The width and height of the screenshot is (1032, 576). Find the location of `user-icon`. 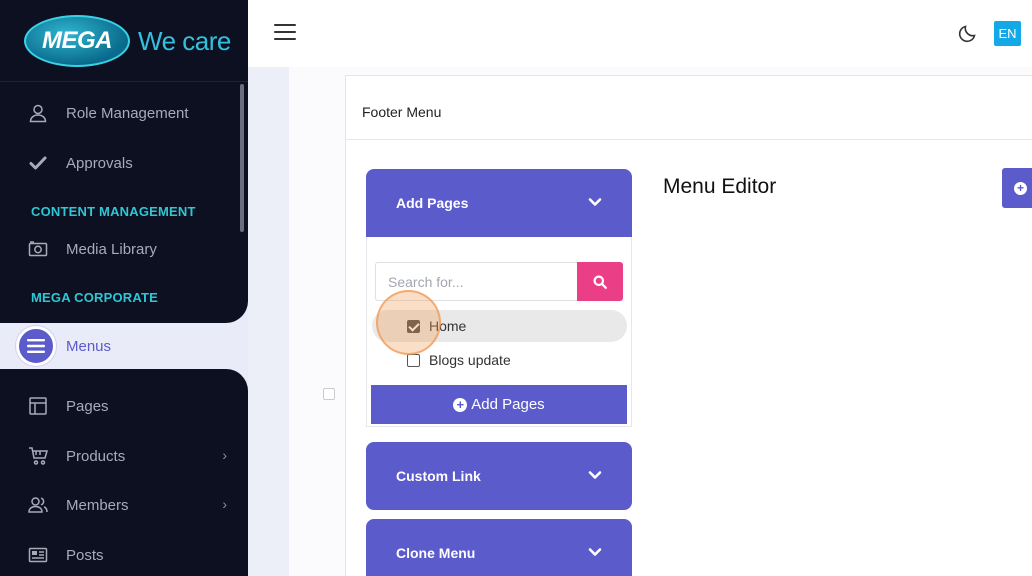

user-icon is located at coordinates (38, 113).